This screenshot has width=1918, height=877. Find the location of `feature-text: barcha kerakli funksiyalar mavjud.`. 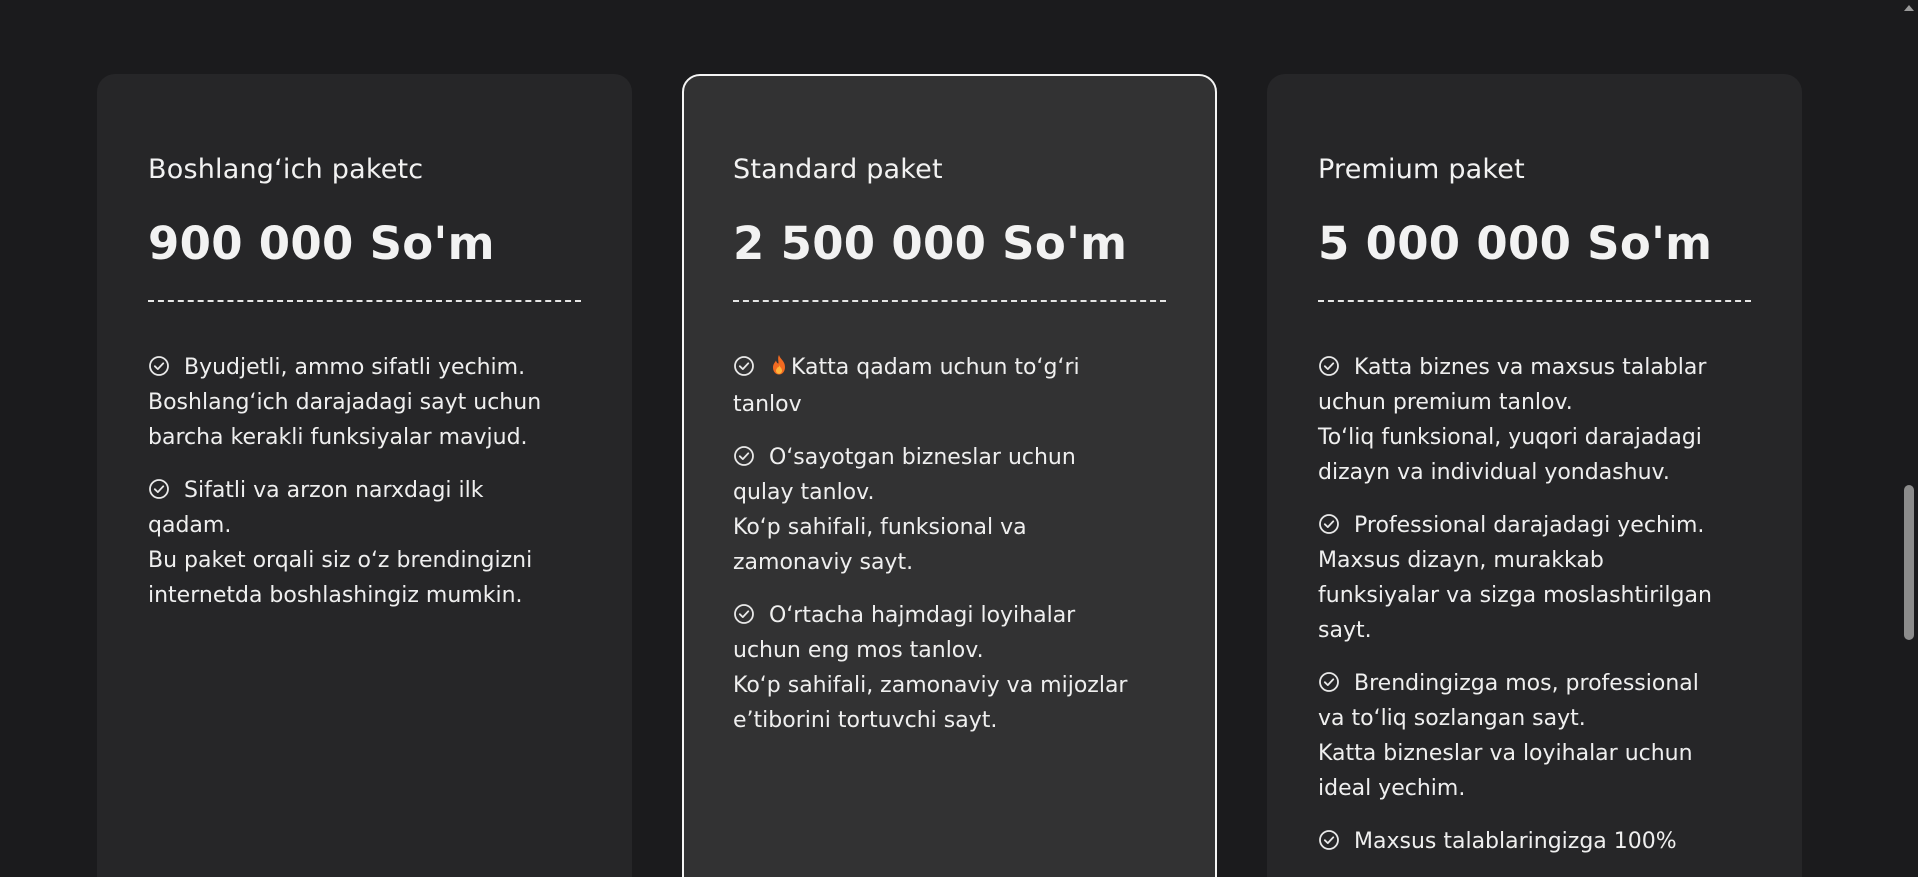

feature-text: barcha kerakli funksiyalar mavjud. is located at coordinates (338, 437).